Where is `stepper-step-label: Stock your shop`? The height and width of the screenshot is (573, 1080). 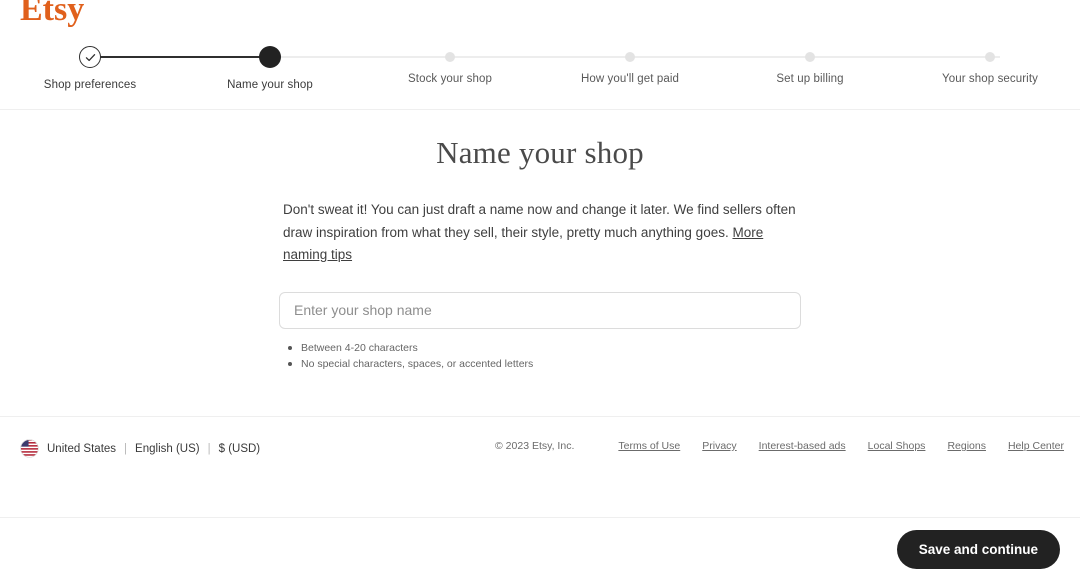 stepper-step-label: Stock your shop is located at coordinates (450, 79).